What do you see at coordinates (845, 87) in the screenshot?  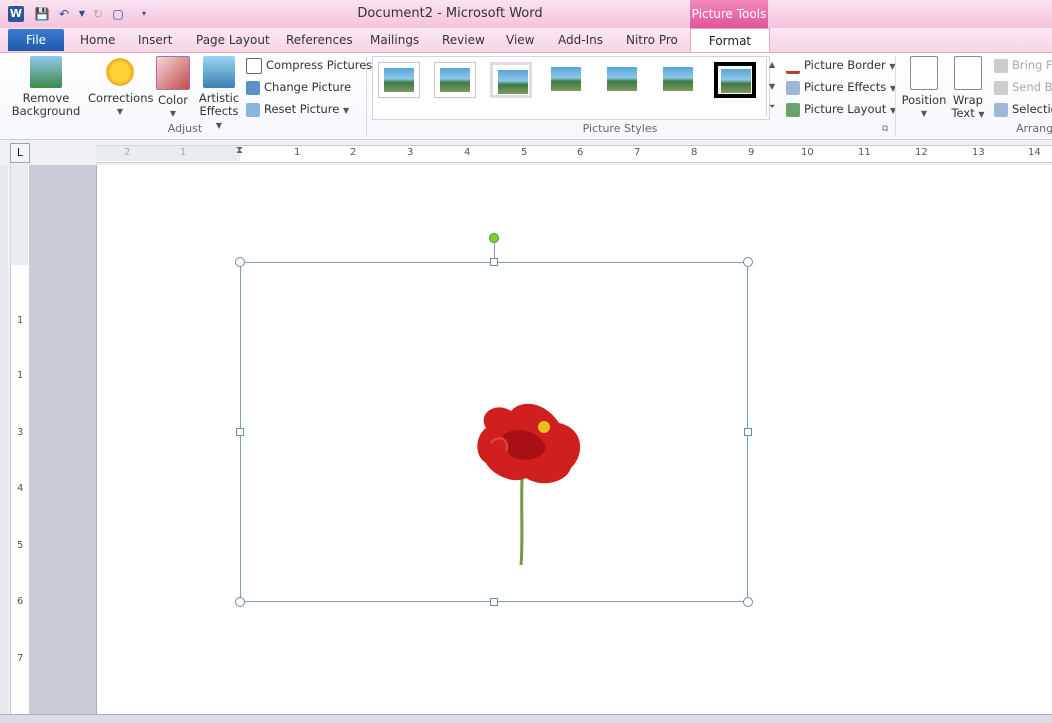 I see `picture-effects-label: Picture Effects` at bounding box center [845, 87].